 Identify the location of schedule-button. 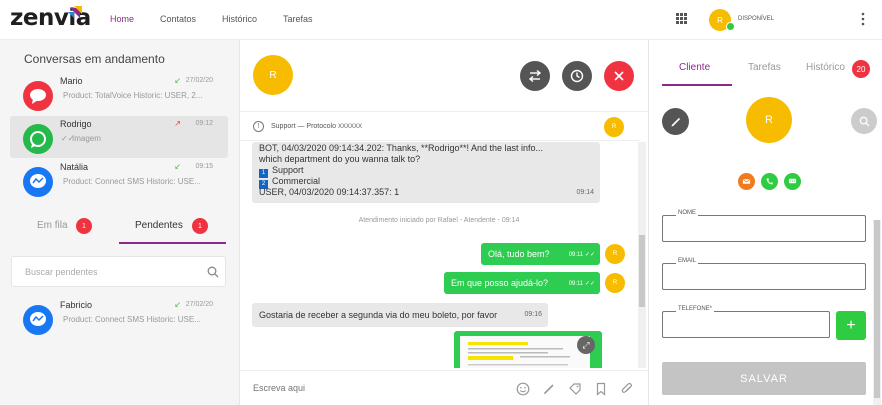
(577, 76).